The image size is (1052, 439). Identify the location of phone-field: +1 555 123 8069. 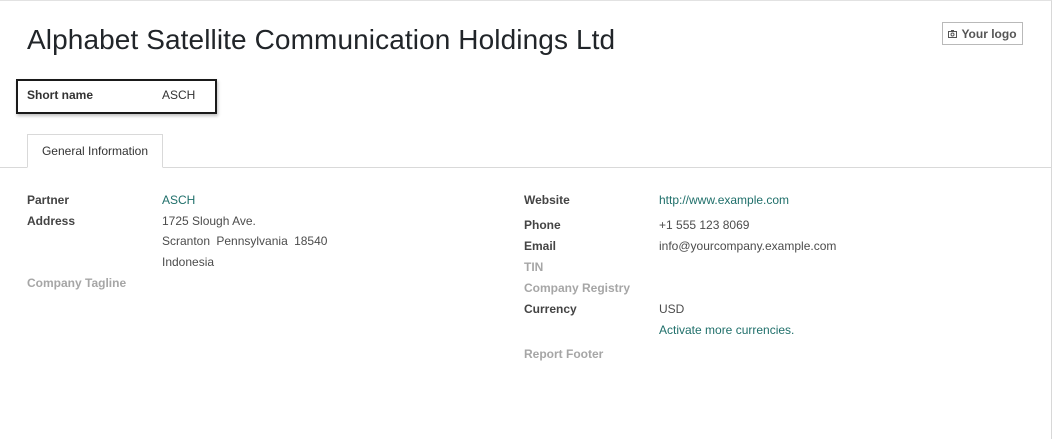
(704, 225).